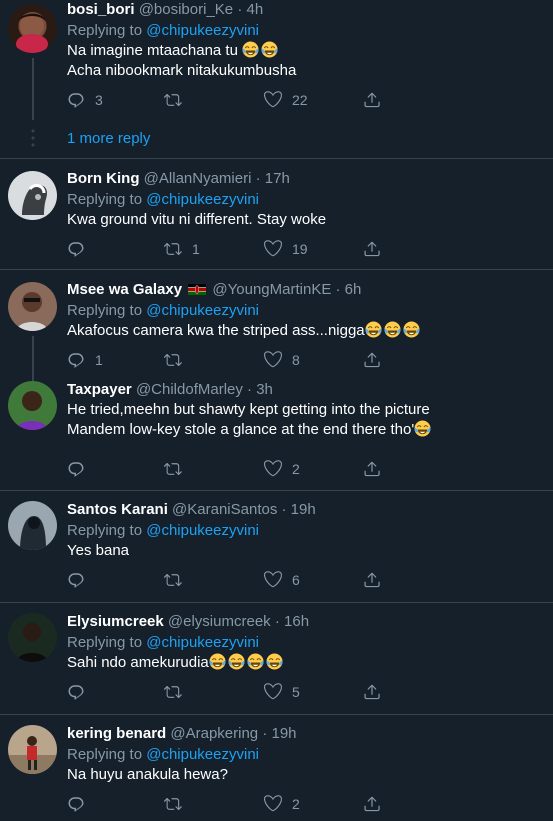  Describe the element at coordinates (224, 509) in the screenshot. I see `user-handle: @KaraniSantos` at that location.